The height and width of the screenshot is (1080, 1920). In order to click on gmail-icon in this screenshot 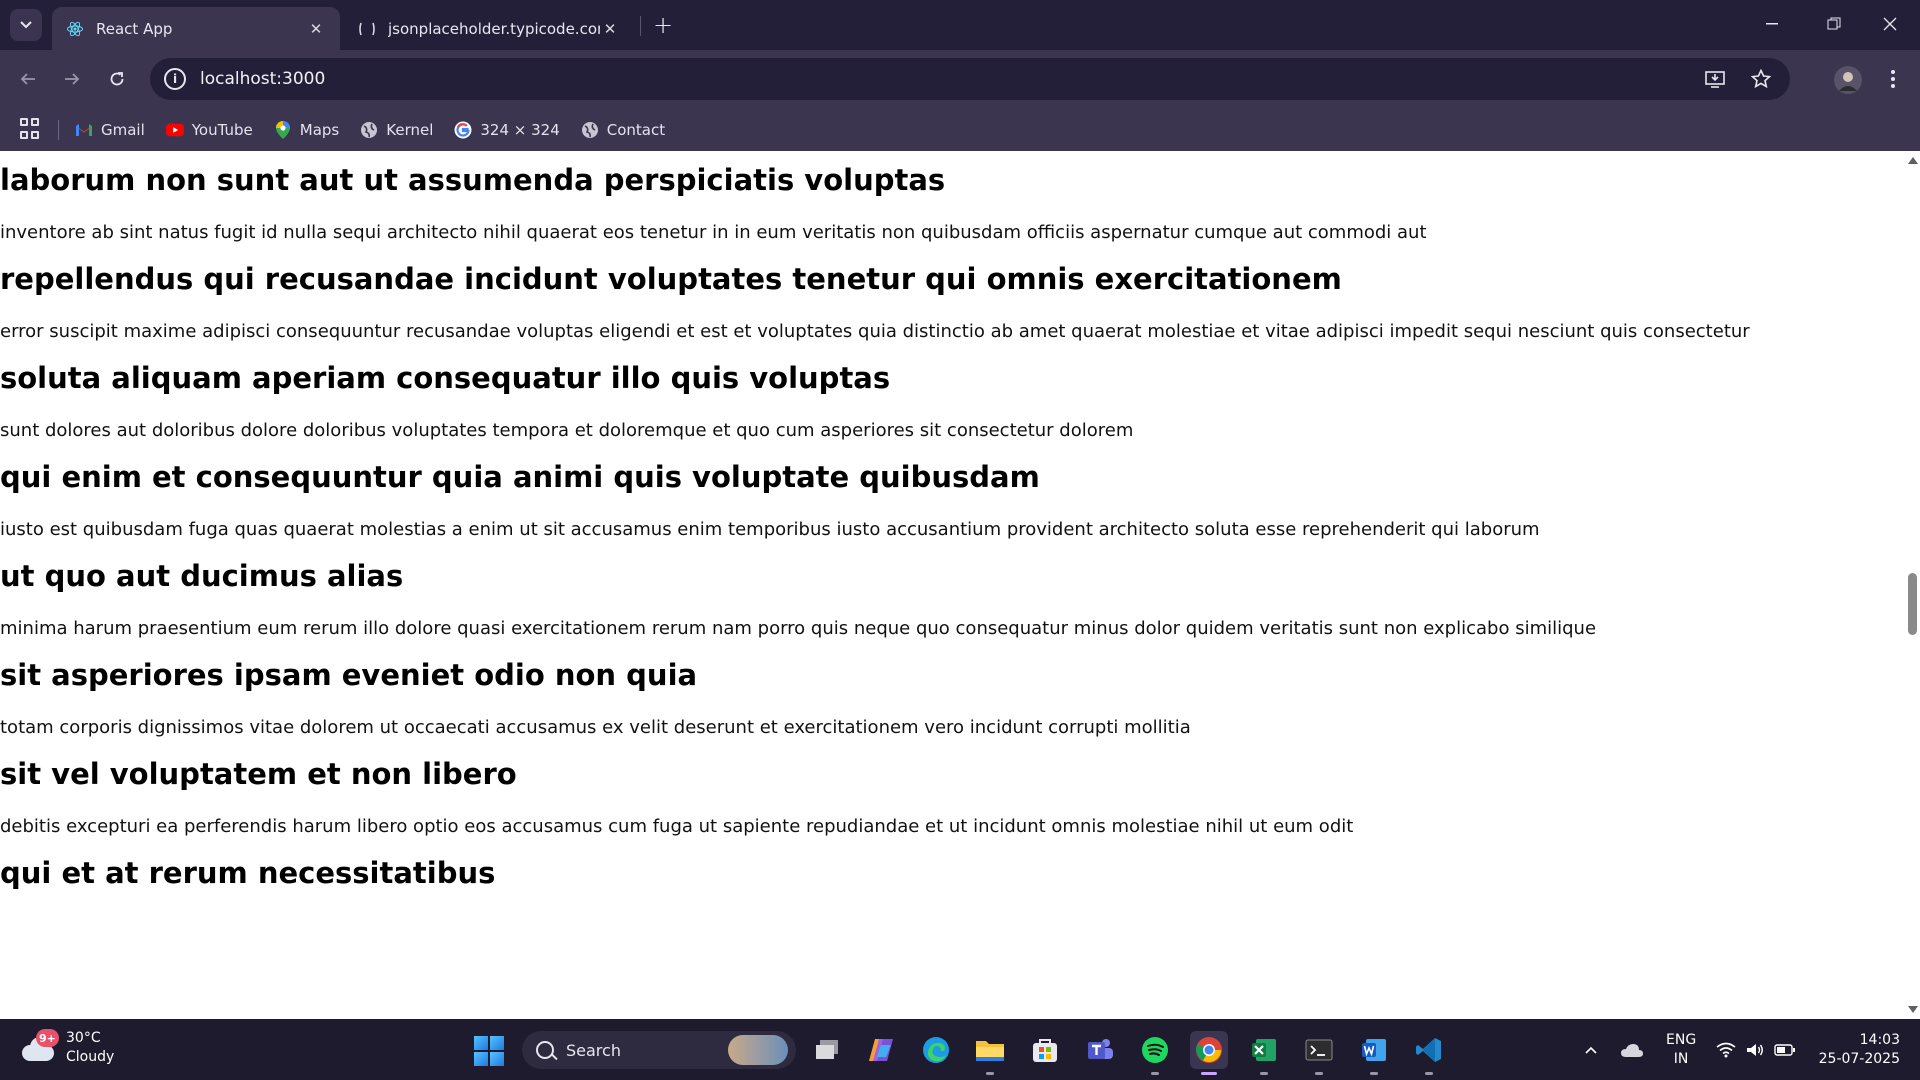, I will do `click(84, 130)`.